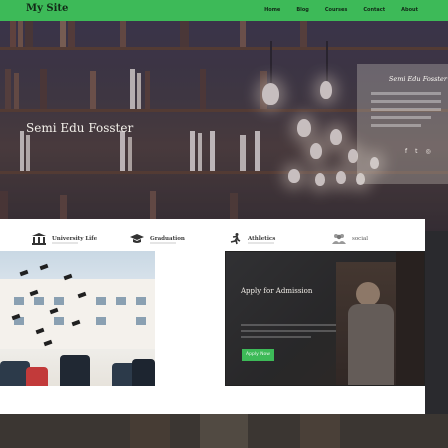  Describe the element at coordinates (336, 10) in the screenshot. I see `nav-courses-link: Courses` at that location.